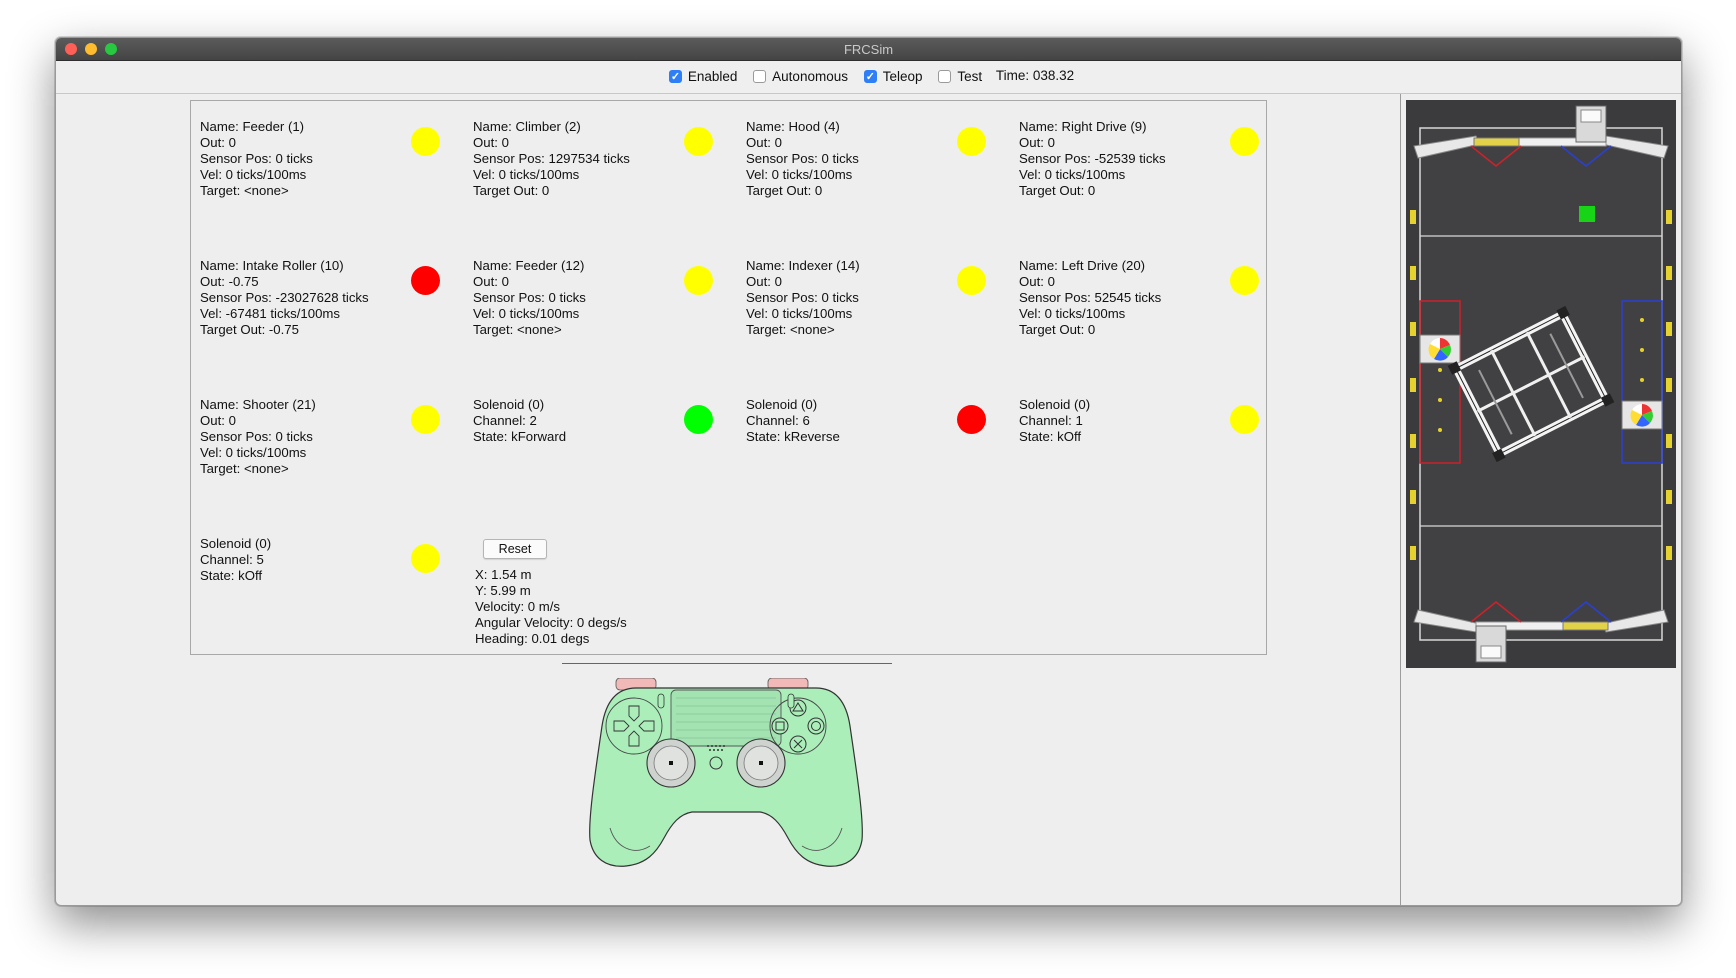 The image size is (1736, 978). I want to click on autonomous-checkbox: Autonomous, so click(800, 76).